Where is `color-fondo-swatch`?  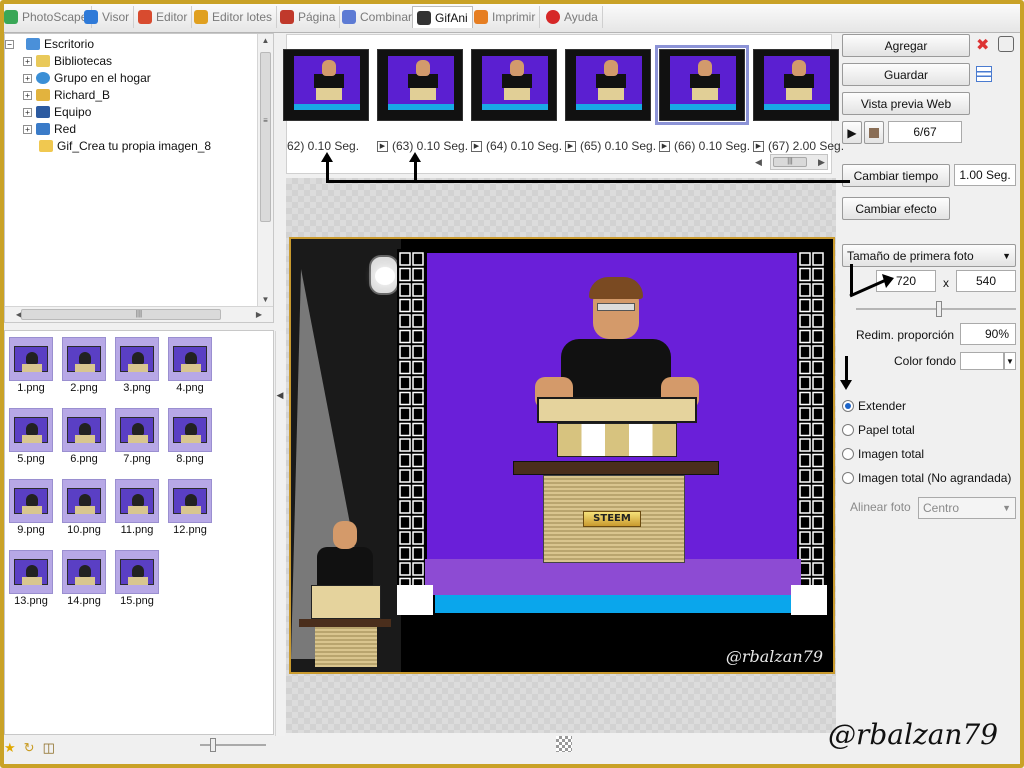 color-fondo-swatch is located at coordinates (982, 361).